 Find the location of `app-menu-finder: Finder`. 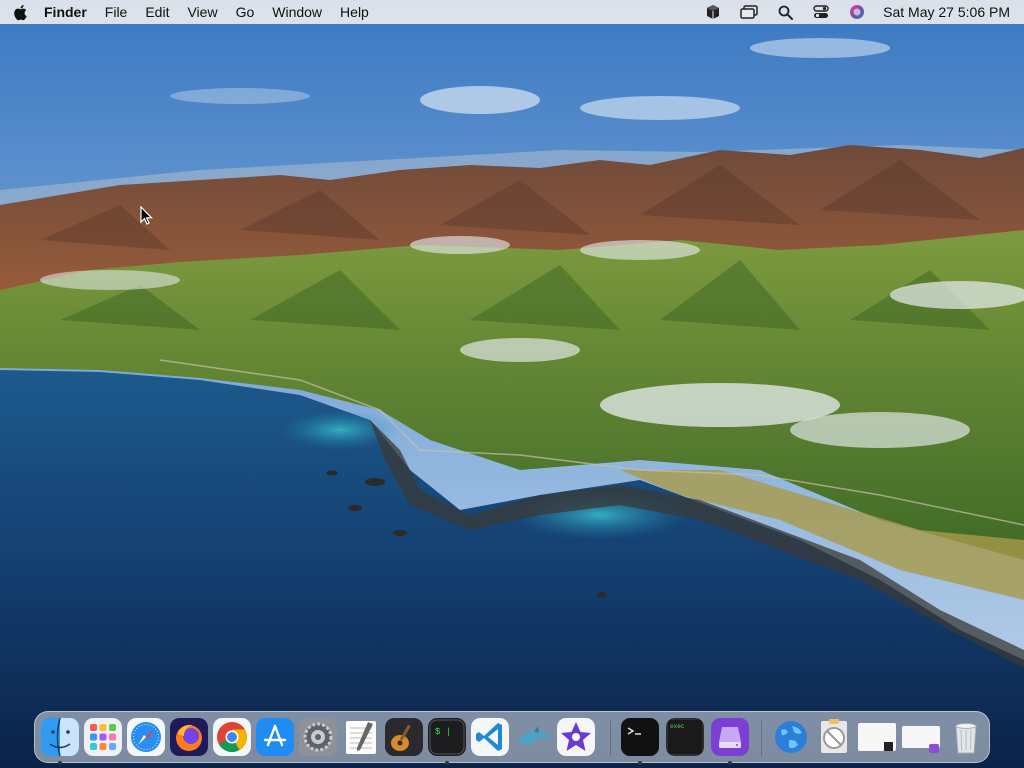

app-menu-finder: Finder is located at coordinates (68, 12).